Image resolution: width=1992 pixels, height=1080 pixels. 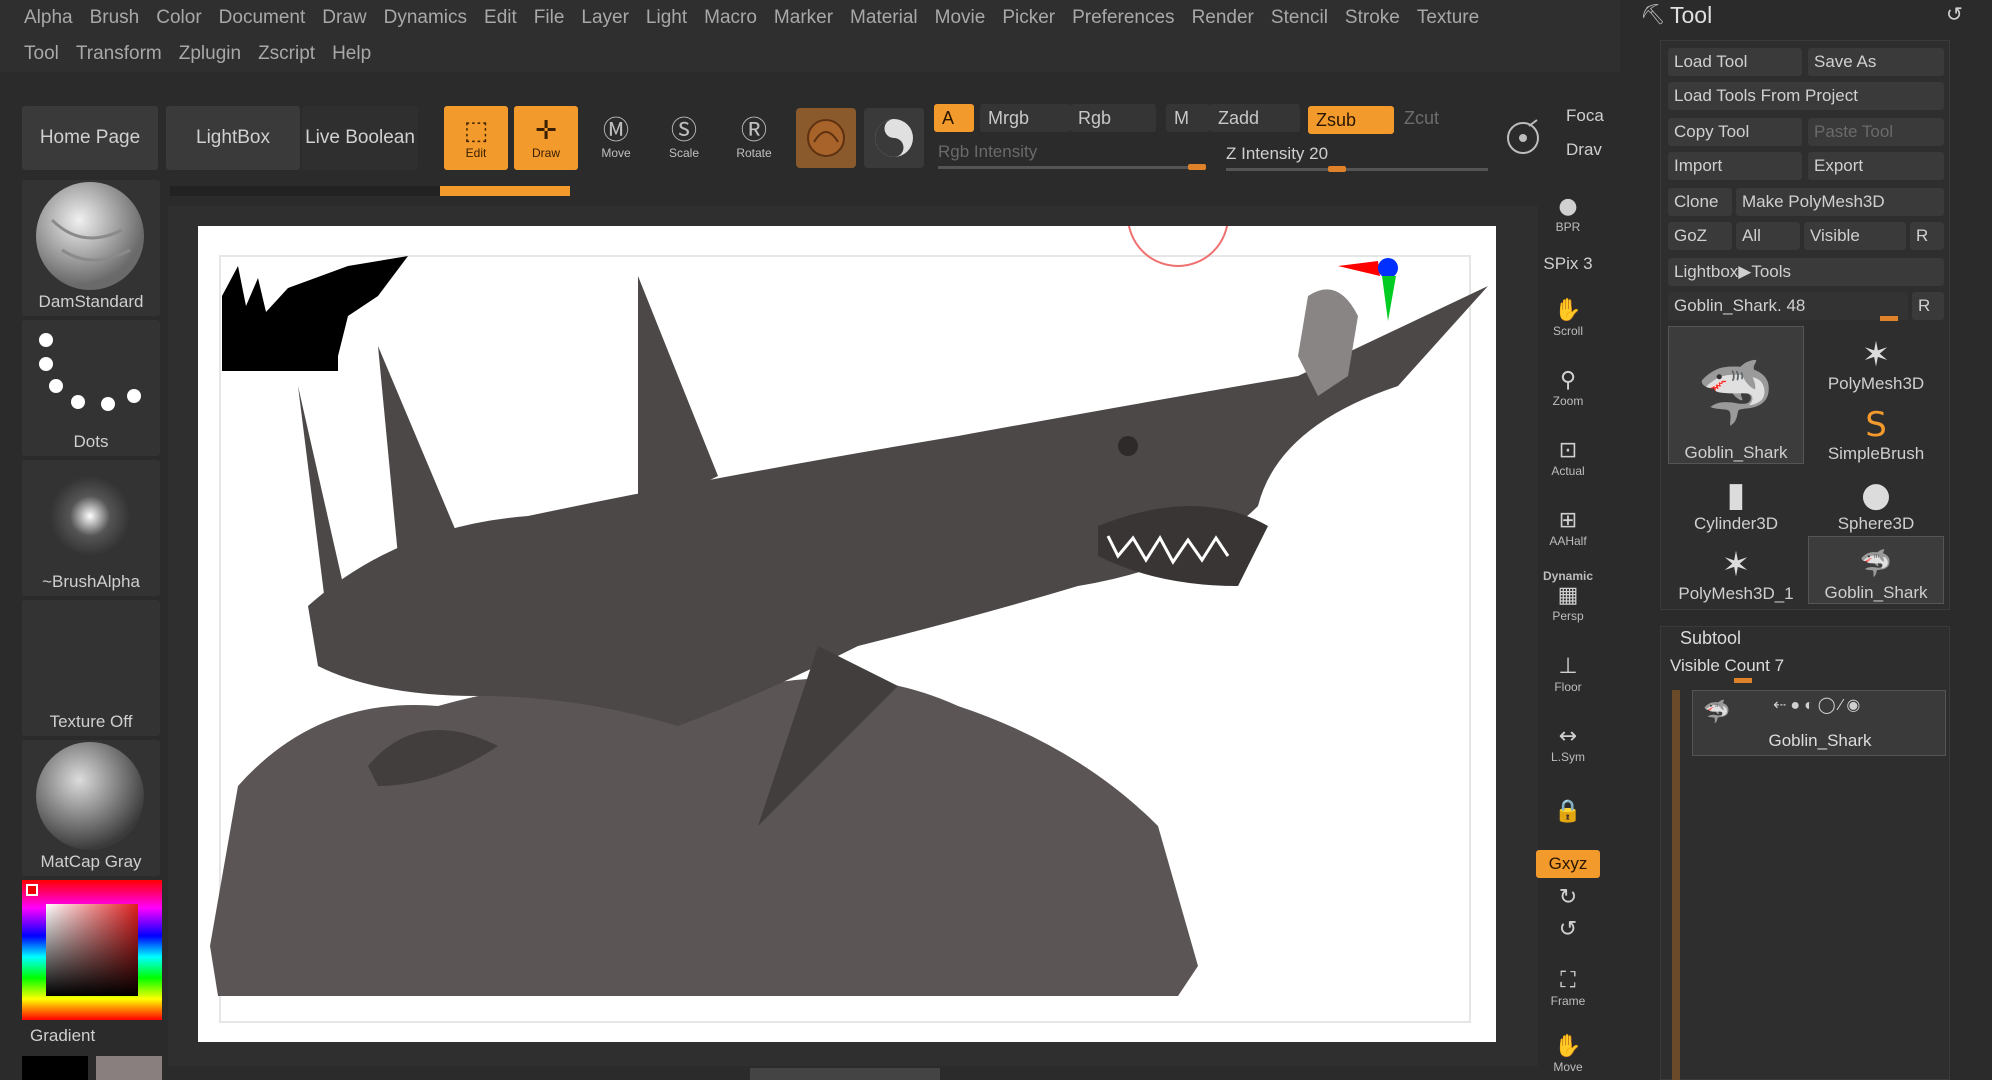 I want to click on y-rotation-button: ↻, so click(x=1568, y=898).